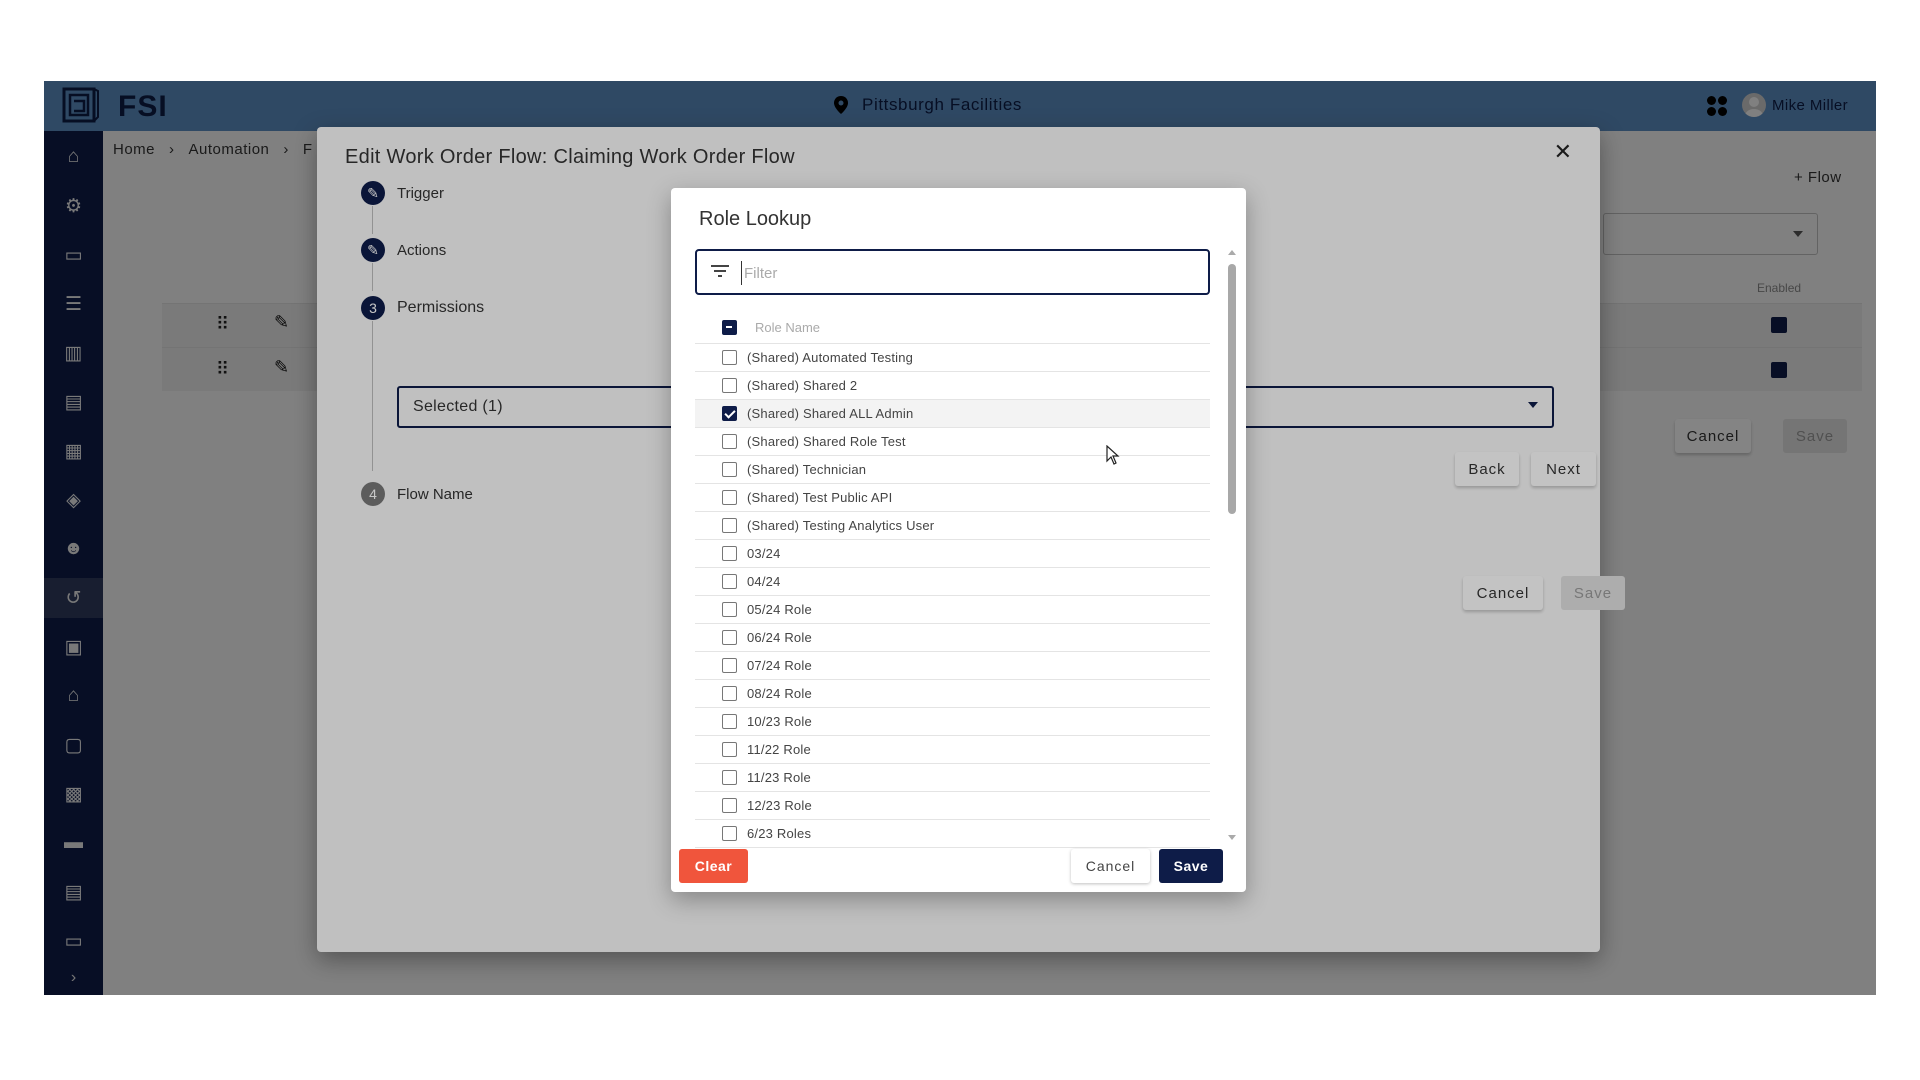 This screenshot has height=1080, width=1920. Describe the element at coordinates (755, 219) in the screenshot. I see `dialog-title: Role Lookup` at that location.